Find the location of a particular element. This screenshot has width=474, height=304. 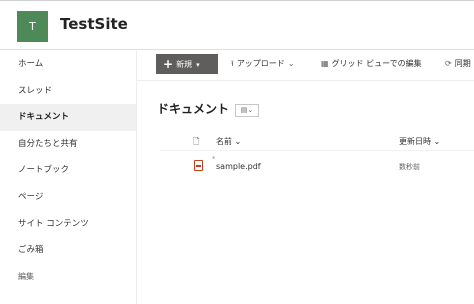

column-header-name: 名前 ⌄ is located at coordinates (228, 141).